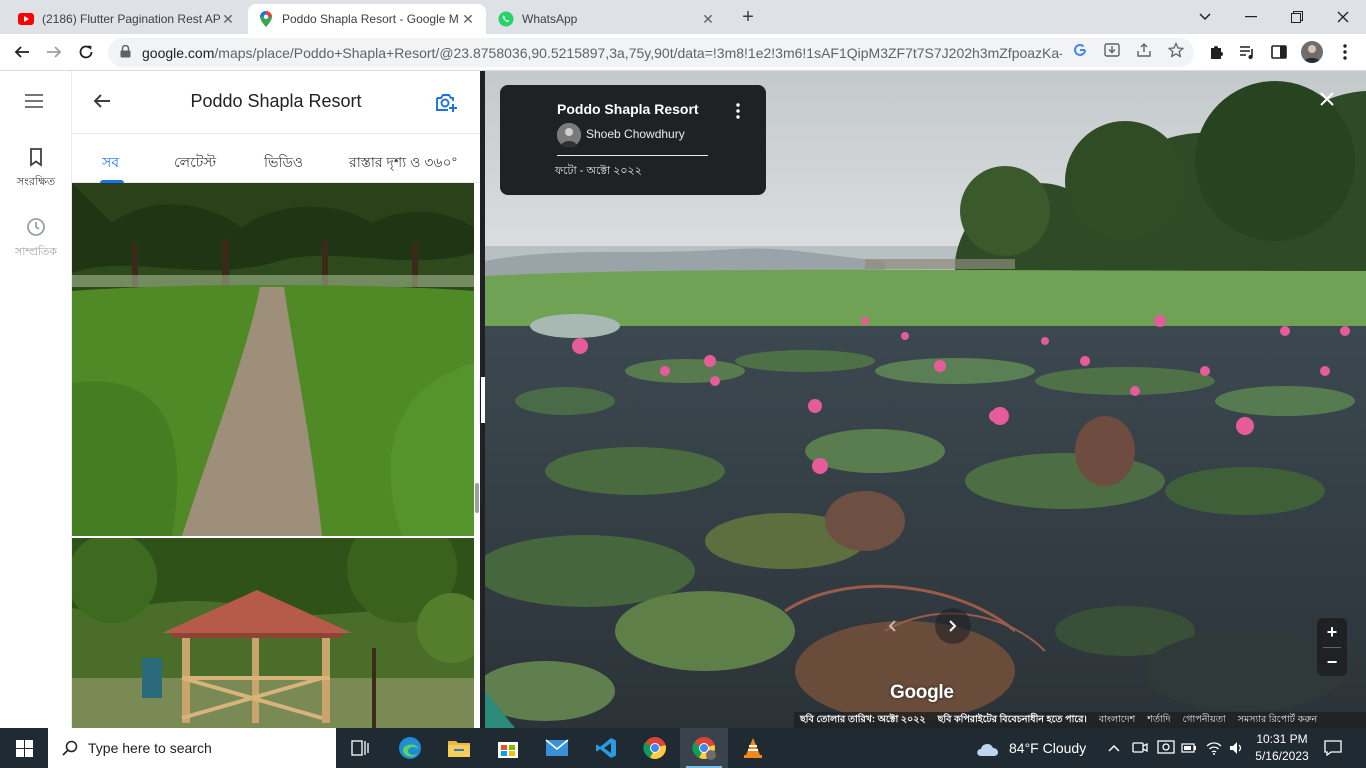 This screenshot has width=1366, height=768. I want to click on photo-tabs: সব লেটেস্ট ভিডিও রাস্তার দৃশ্য ও ৩৬০°, so click(276, 159).